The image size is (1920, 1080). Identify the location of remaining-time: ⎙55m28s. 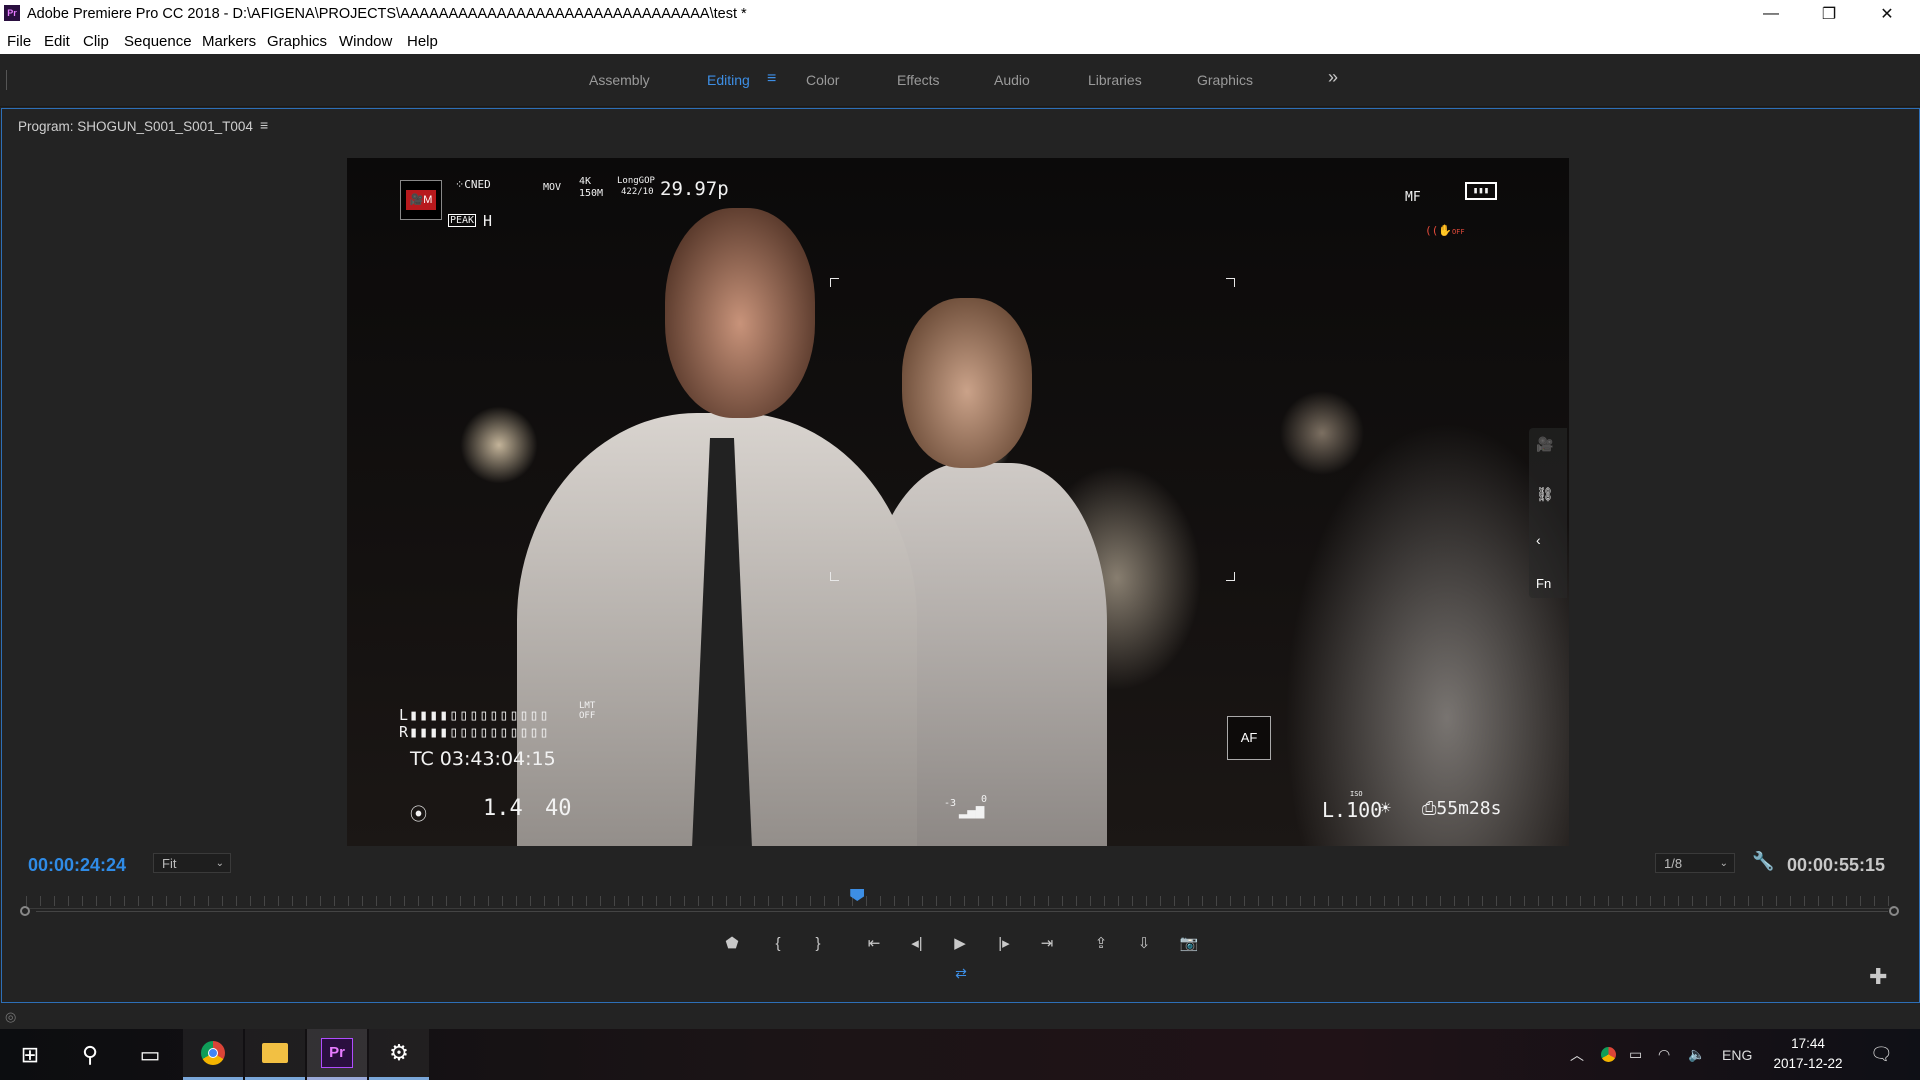
(1462, 808).